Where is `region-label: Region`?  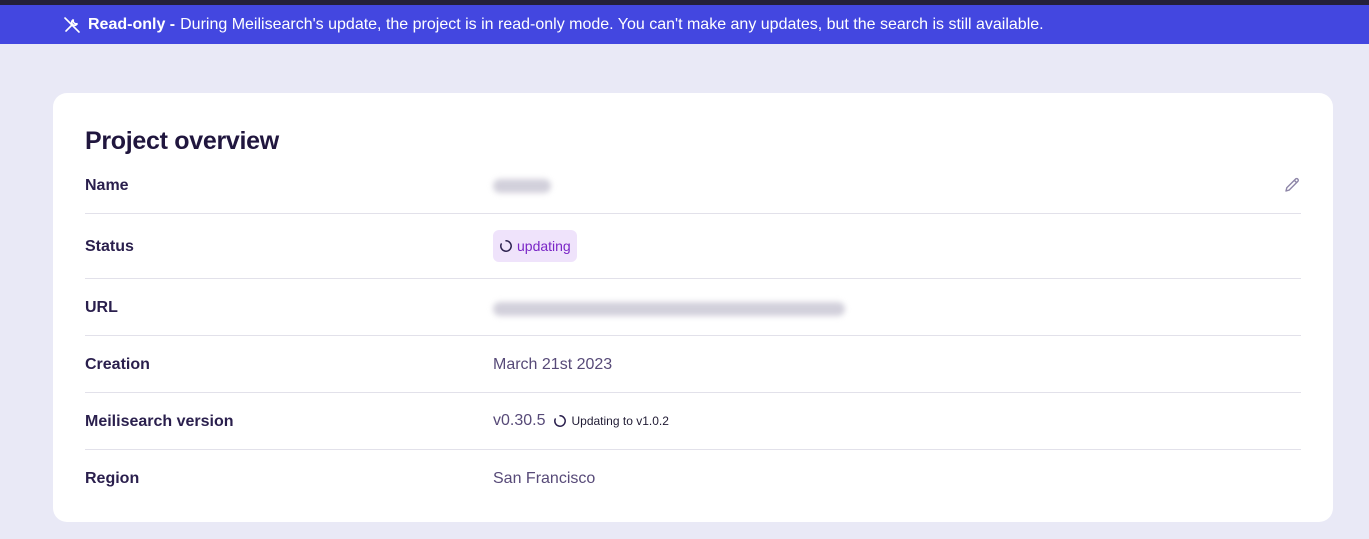 region-label: Region is located at coordinates (112, 478).